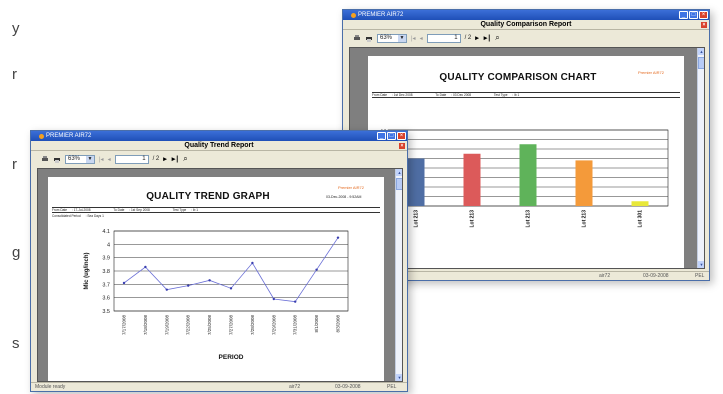 The width and height of the screenshot is (723, 394). Describe the element at coordinates (16, 343) in the screenshot. I see `background-letter: s` at that location.